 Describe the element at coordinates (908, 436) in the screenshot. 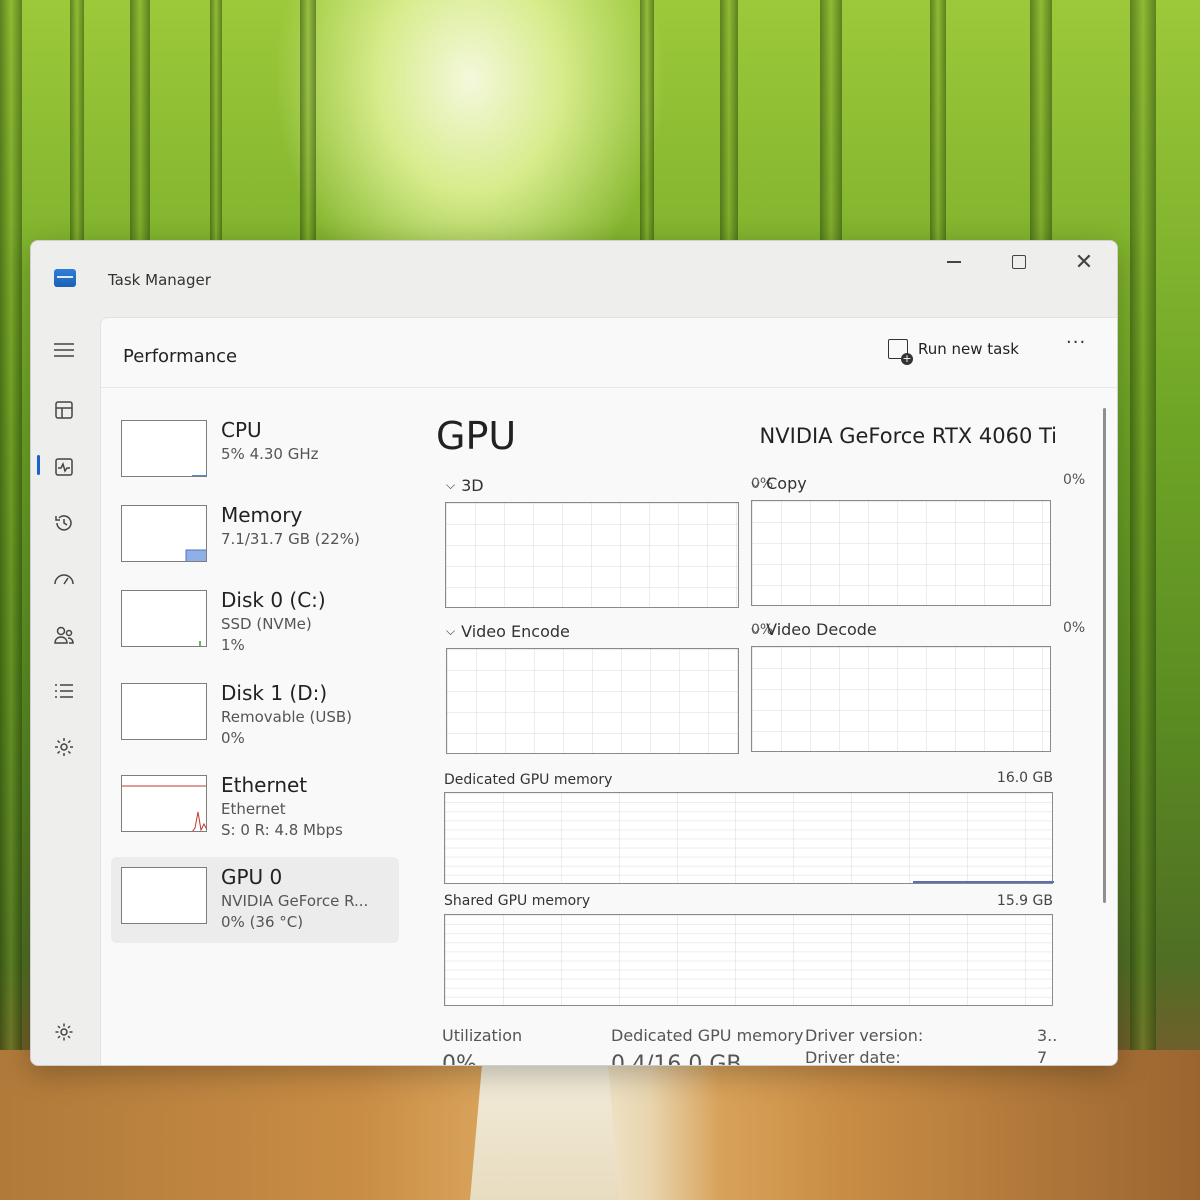

I see `gpu-model-name: NVIDIA GeForce RTX 4060 Ti` at that location.